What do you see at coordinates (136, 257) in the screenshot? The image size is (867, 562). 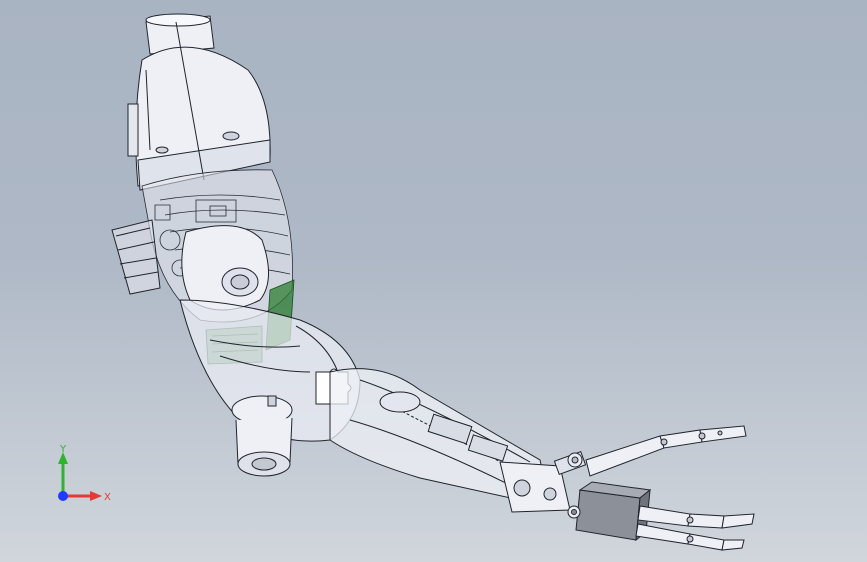 I see `side-bracket` at bounding box center [136, 257].